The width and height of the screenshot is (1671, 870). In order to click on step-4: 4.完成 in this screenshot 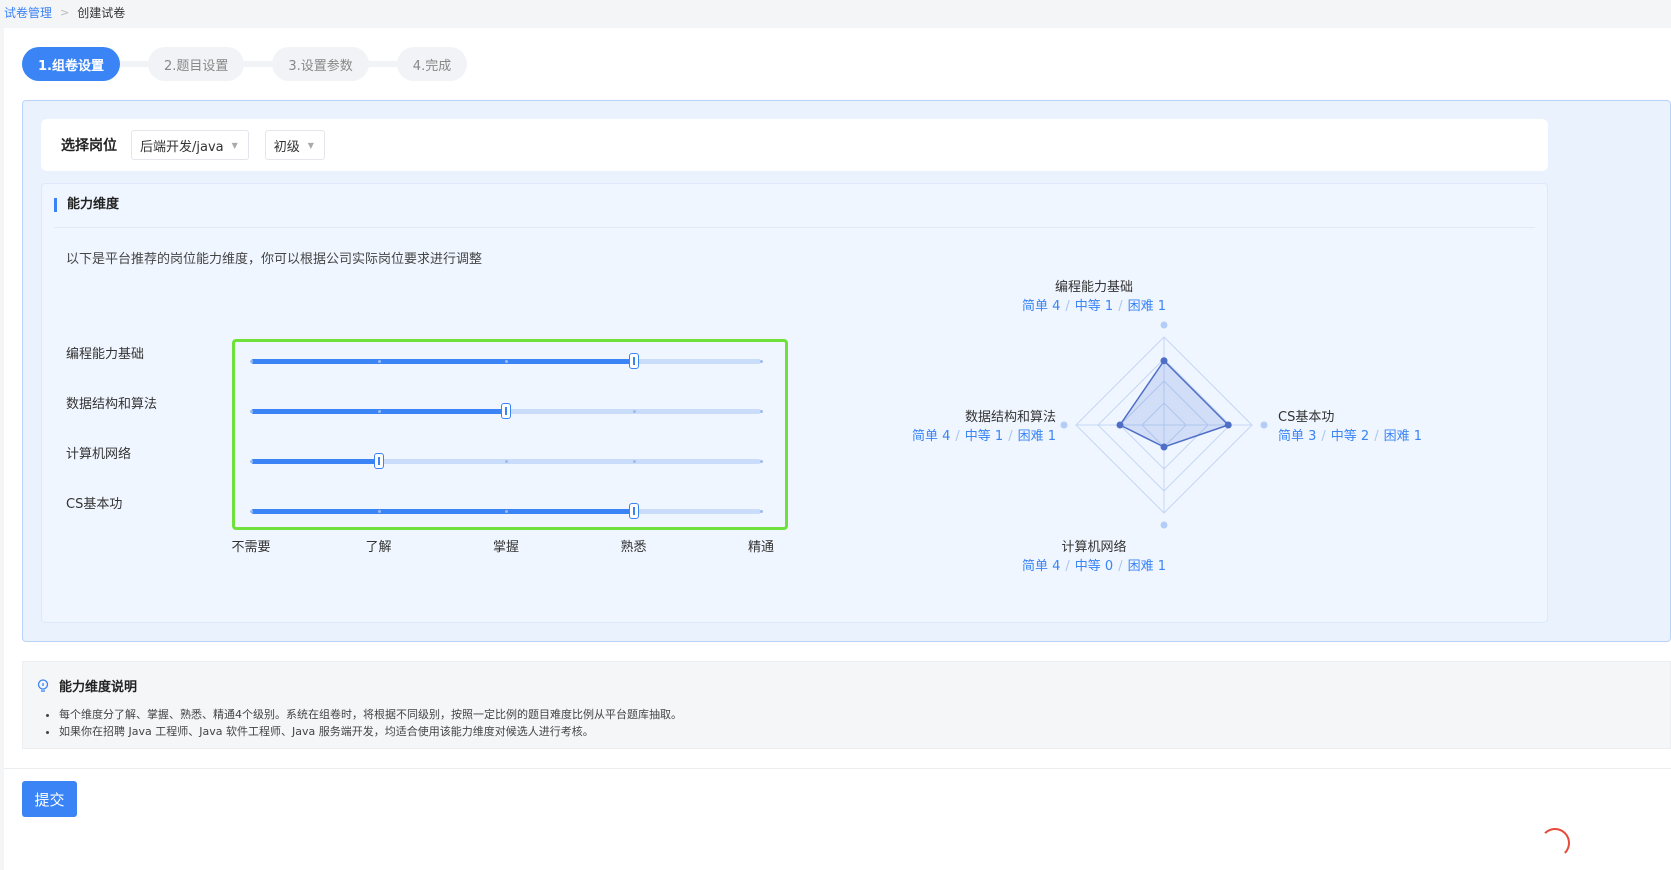, I will do `click(432, 64)`.